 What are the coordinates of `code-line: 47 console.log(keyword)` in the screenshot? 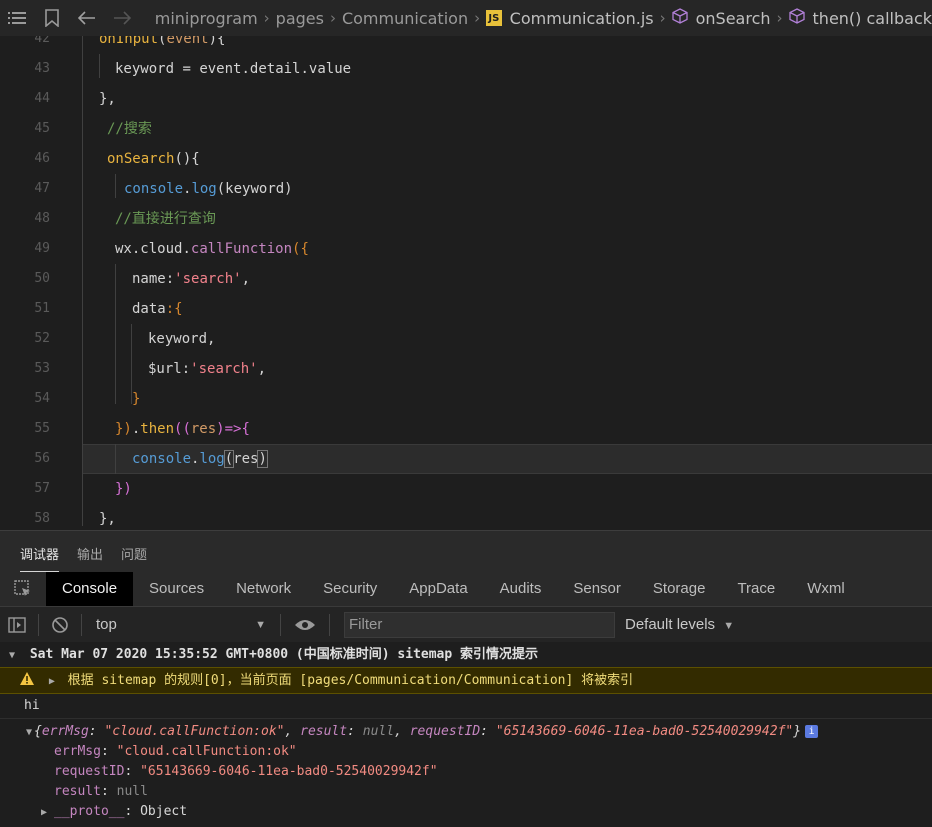 It's located at (466, 189).